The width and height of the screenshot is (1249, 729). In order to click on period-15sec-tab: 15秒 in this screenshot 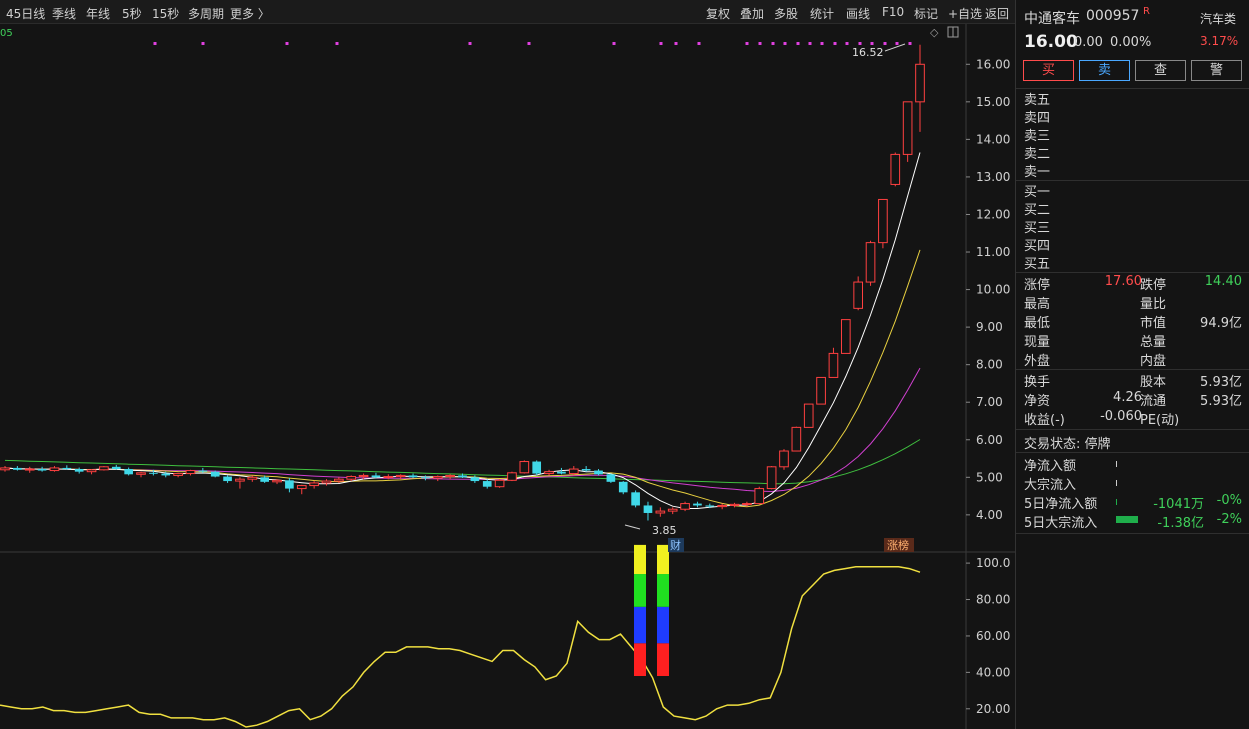, I will do `click(165, 13)`.